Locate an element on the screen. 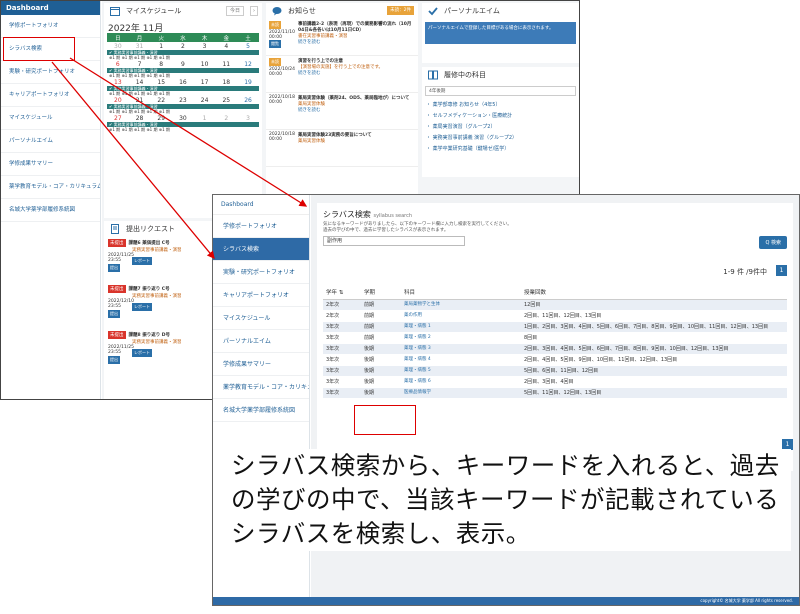 This screenshot has height=614, width=800. row-subject-link: 薬理・病態 4 is located at coordinates (461, 360).